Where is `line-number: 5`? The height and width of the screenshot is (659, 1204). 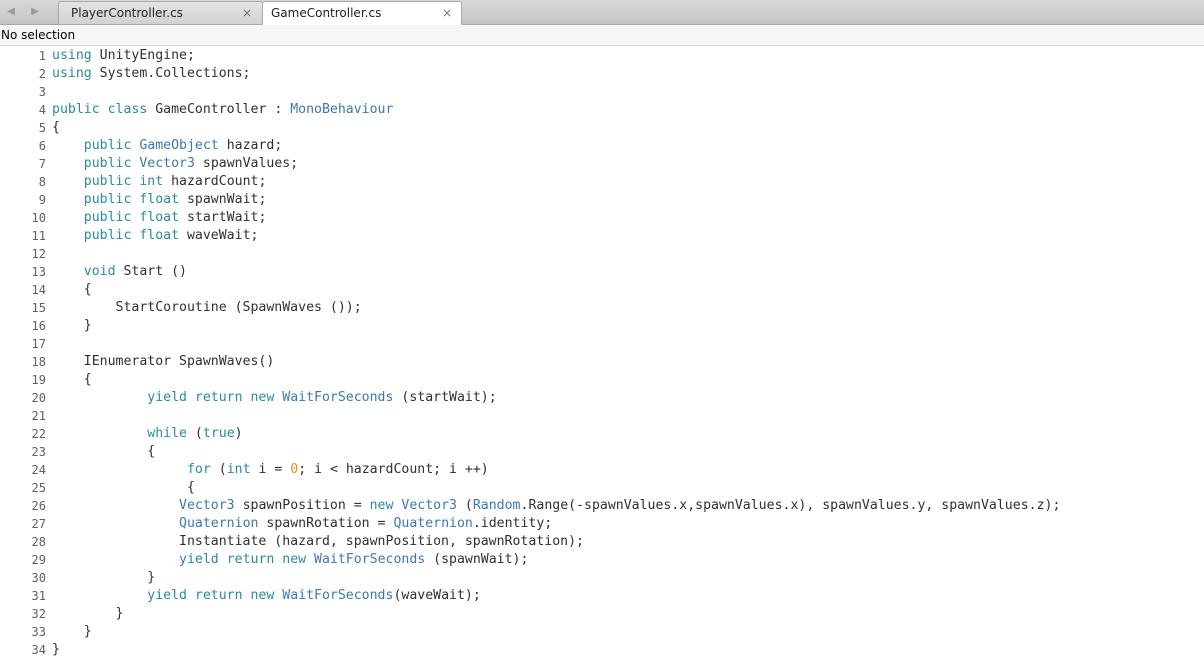 line-number: 5 is located at coordinates (42, 128).